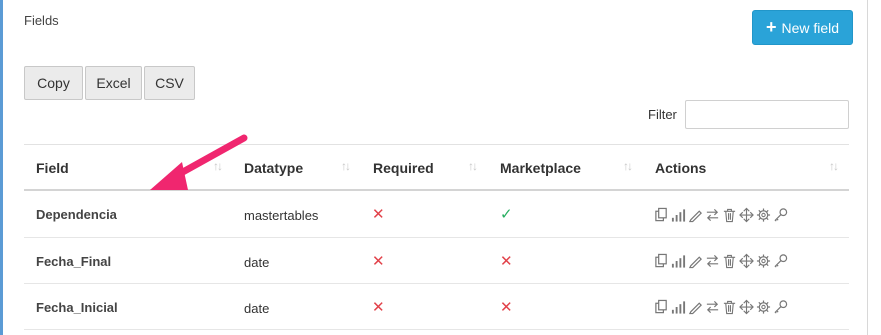  Describe the element at coordinates (506, 214) in the screenshot. I see `marketplace-check-icon: ✓` at that location.